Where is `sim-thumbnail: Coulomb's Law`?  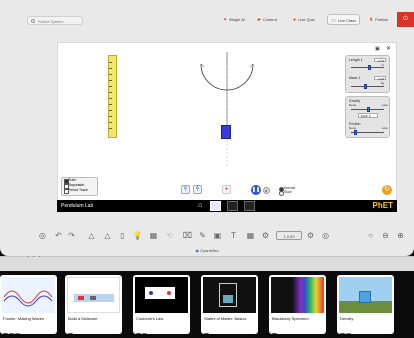
sim-thumbnail: Coulomb's Law is located at coordinates (161, 304).